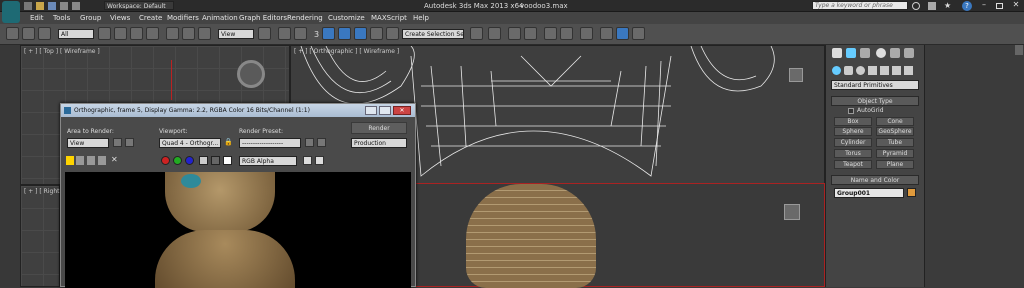 The width and height of the screenshot is (1024, 288). I want to click on viewport-lock-icon: 🔒, so click(228, 142).